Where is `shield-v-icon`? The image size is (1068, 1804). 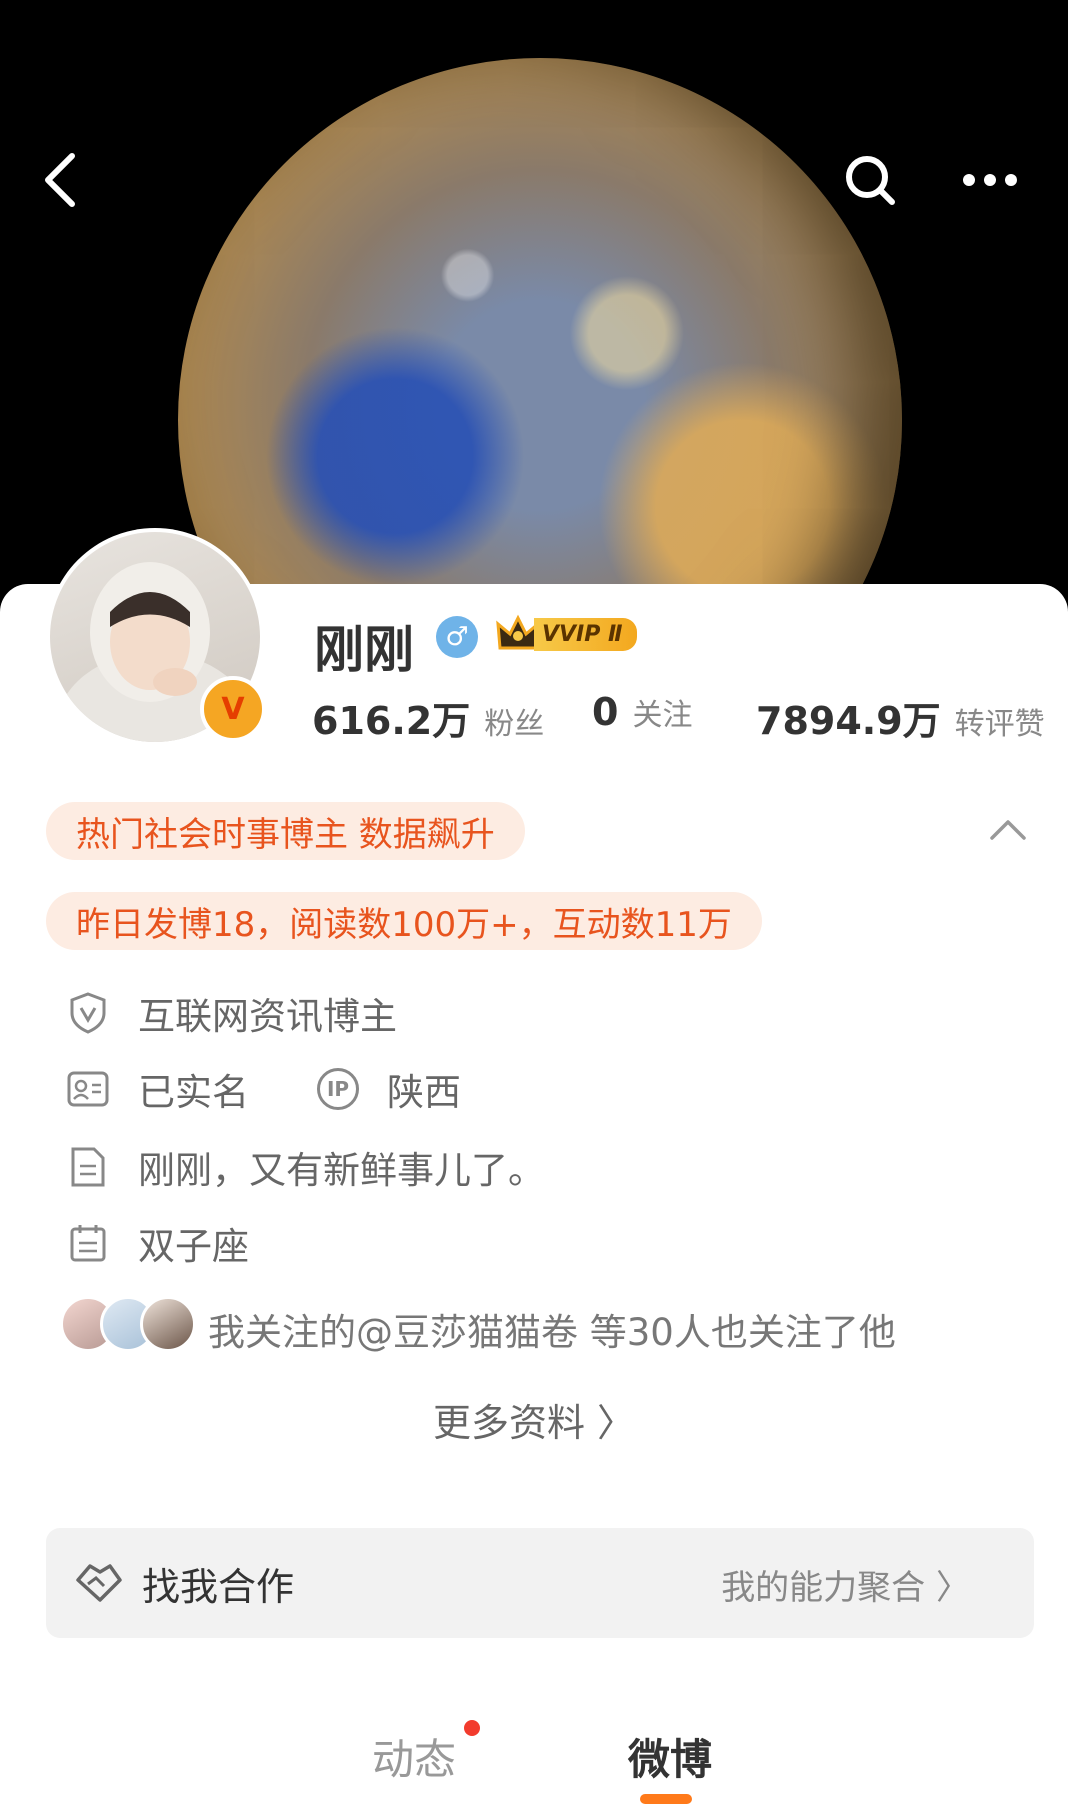
shield-v-icon is located at coordinates (88, 1013).